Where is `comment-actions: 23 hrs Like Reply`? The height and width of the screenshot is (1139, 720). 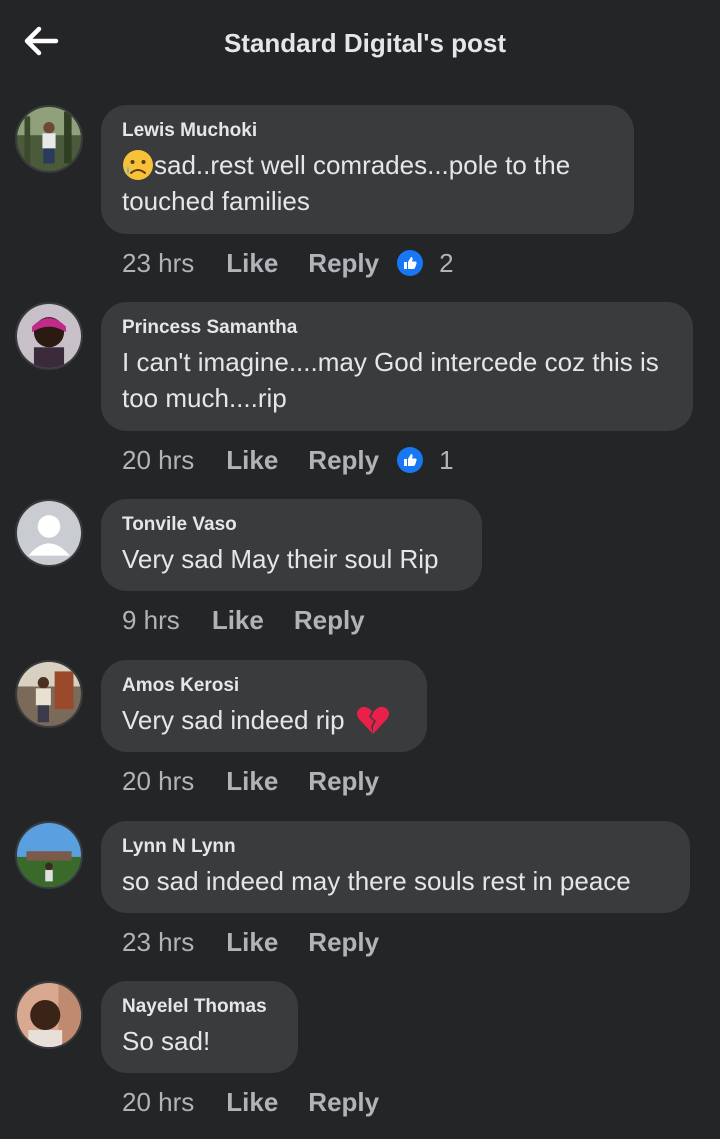 comment-actions: 23 hrs Like Reply is located at coordinates (265, 942).